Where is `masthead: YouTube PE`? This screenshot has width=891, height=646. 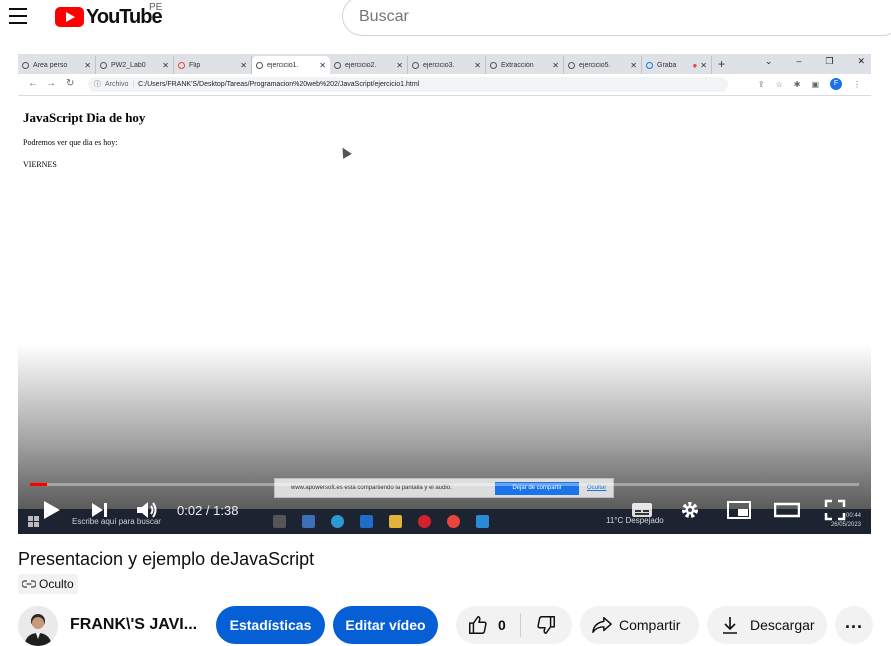 masthead: YouTube PE is located at coordinates (445, 18).